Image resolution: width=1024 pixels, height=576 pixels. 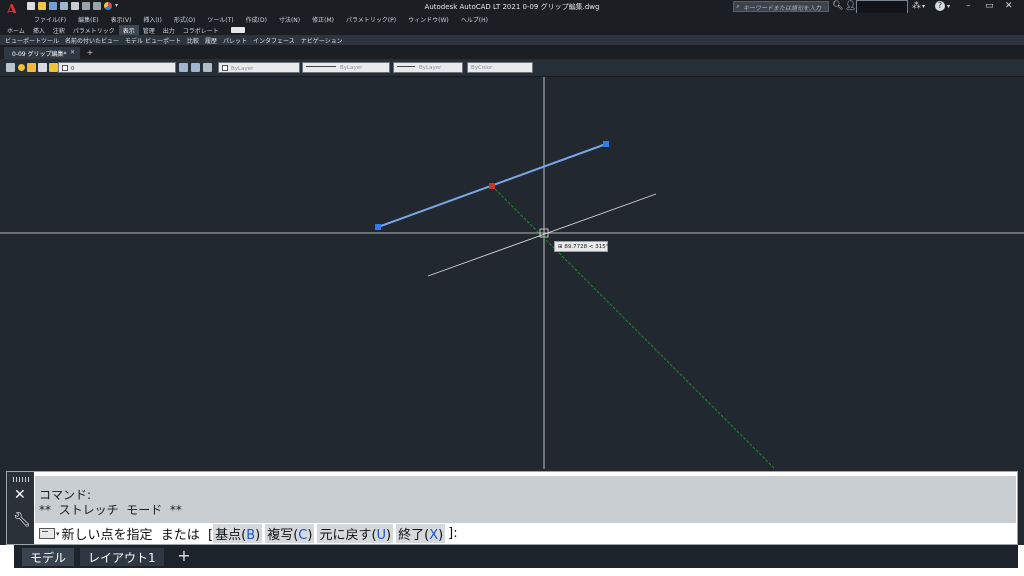 I want to click on plotstyle-dropdown: ByColor, so click(x=500, y=67).